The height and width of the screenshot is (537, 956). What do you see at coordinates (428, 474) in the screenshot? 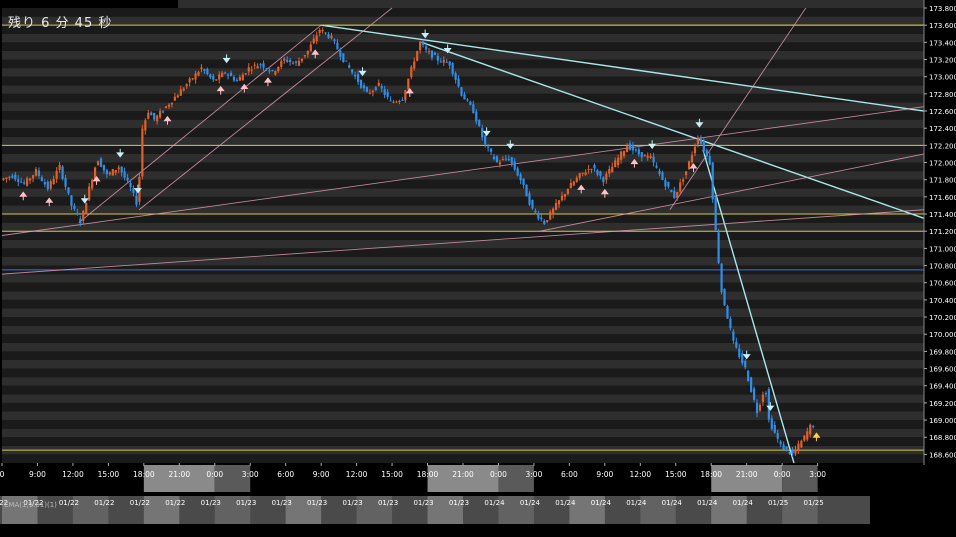
I see `x-tick-label: 18:00` at bounding box center [428, 474].